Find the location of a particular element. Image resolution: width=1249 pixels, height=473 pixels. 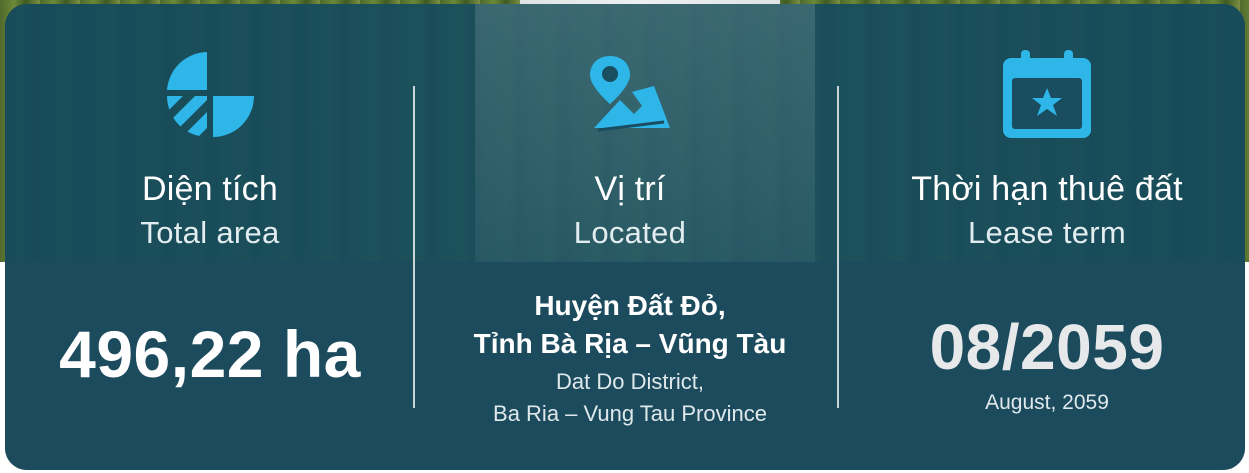

area-label-en: Total area is located at coordinates (210, 232).